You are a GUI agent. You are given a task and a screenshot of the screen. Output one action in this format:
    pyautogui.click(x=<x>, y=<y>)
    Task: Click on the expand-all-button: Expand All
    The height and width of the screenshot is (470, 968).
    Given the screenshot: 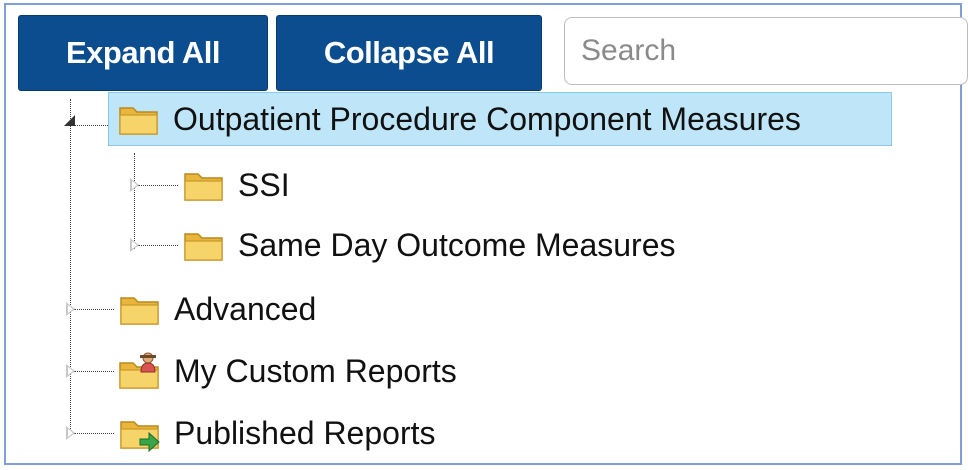 What is the action you would take?
    pyautogui.click(x=143, y=53)
    